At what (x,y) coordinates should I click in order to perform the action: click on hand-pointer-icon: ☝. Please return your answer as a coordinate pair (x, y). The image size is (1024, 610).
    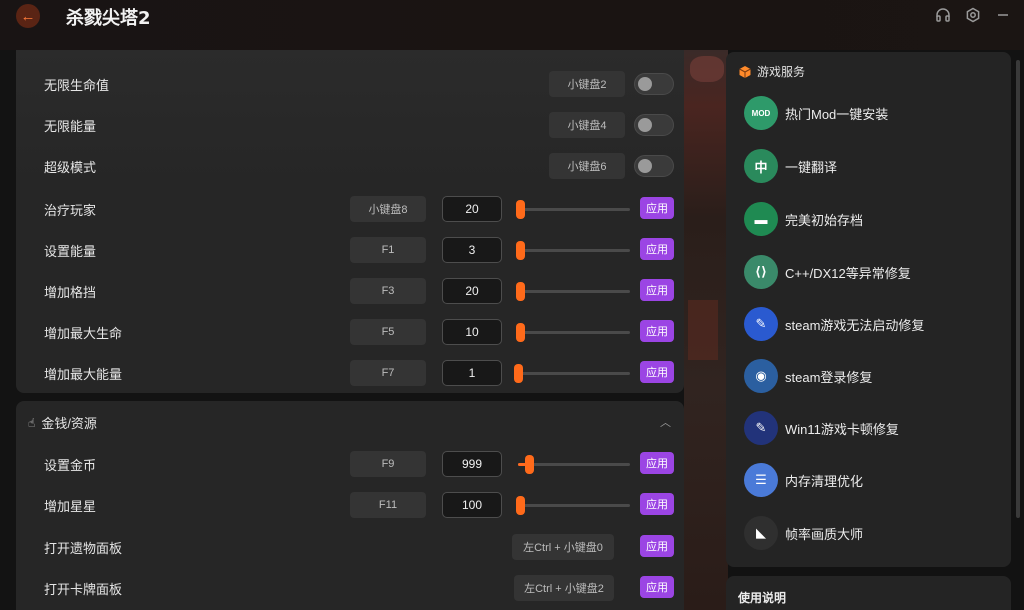
    Looking at the image, I should click on (32, 422).